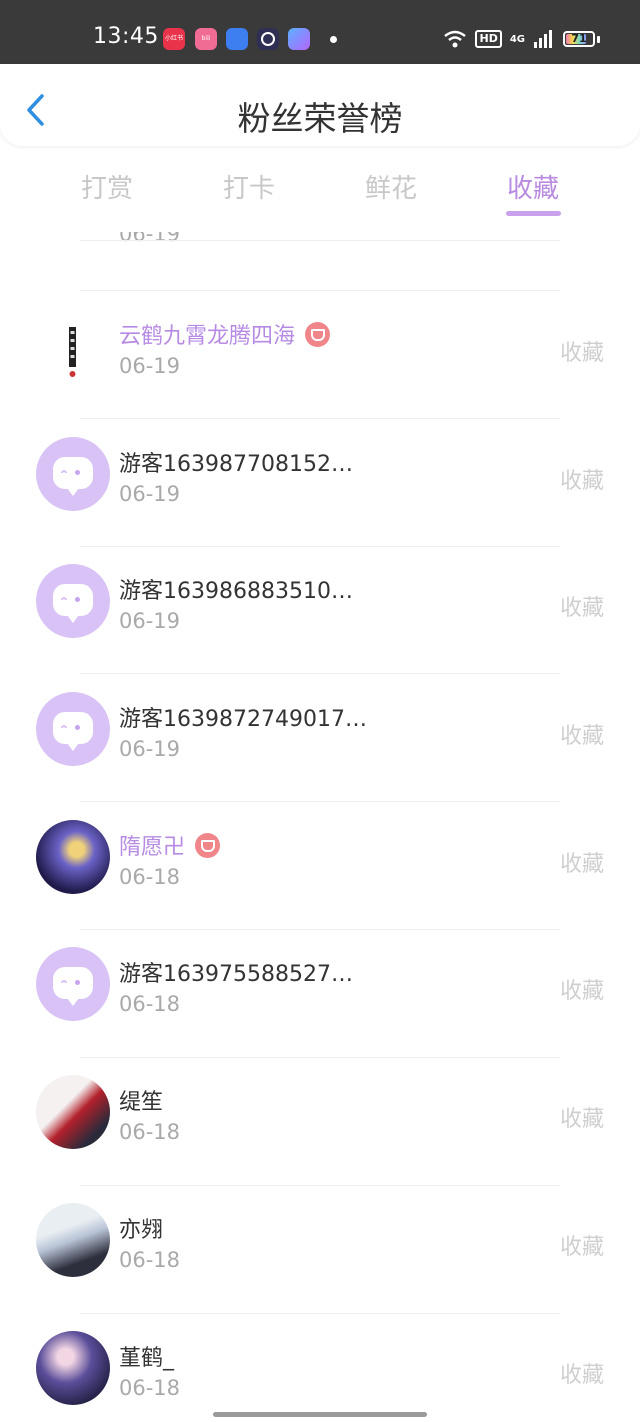 Image resolution: width=640 pixels, height=1422 pixels. What do you see at coordinates (533, 213) in the screenshot?
I see `active-tab-indicator` at bounding box center [533, 213].